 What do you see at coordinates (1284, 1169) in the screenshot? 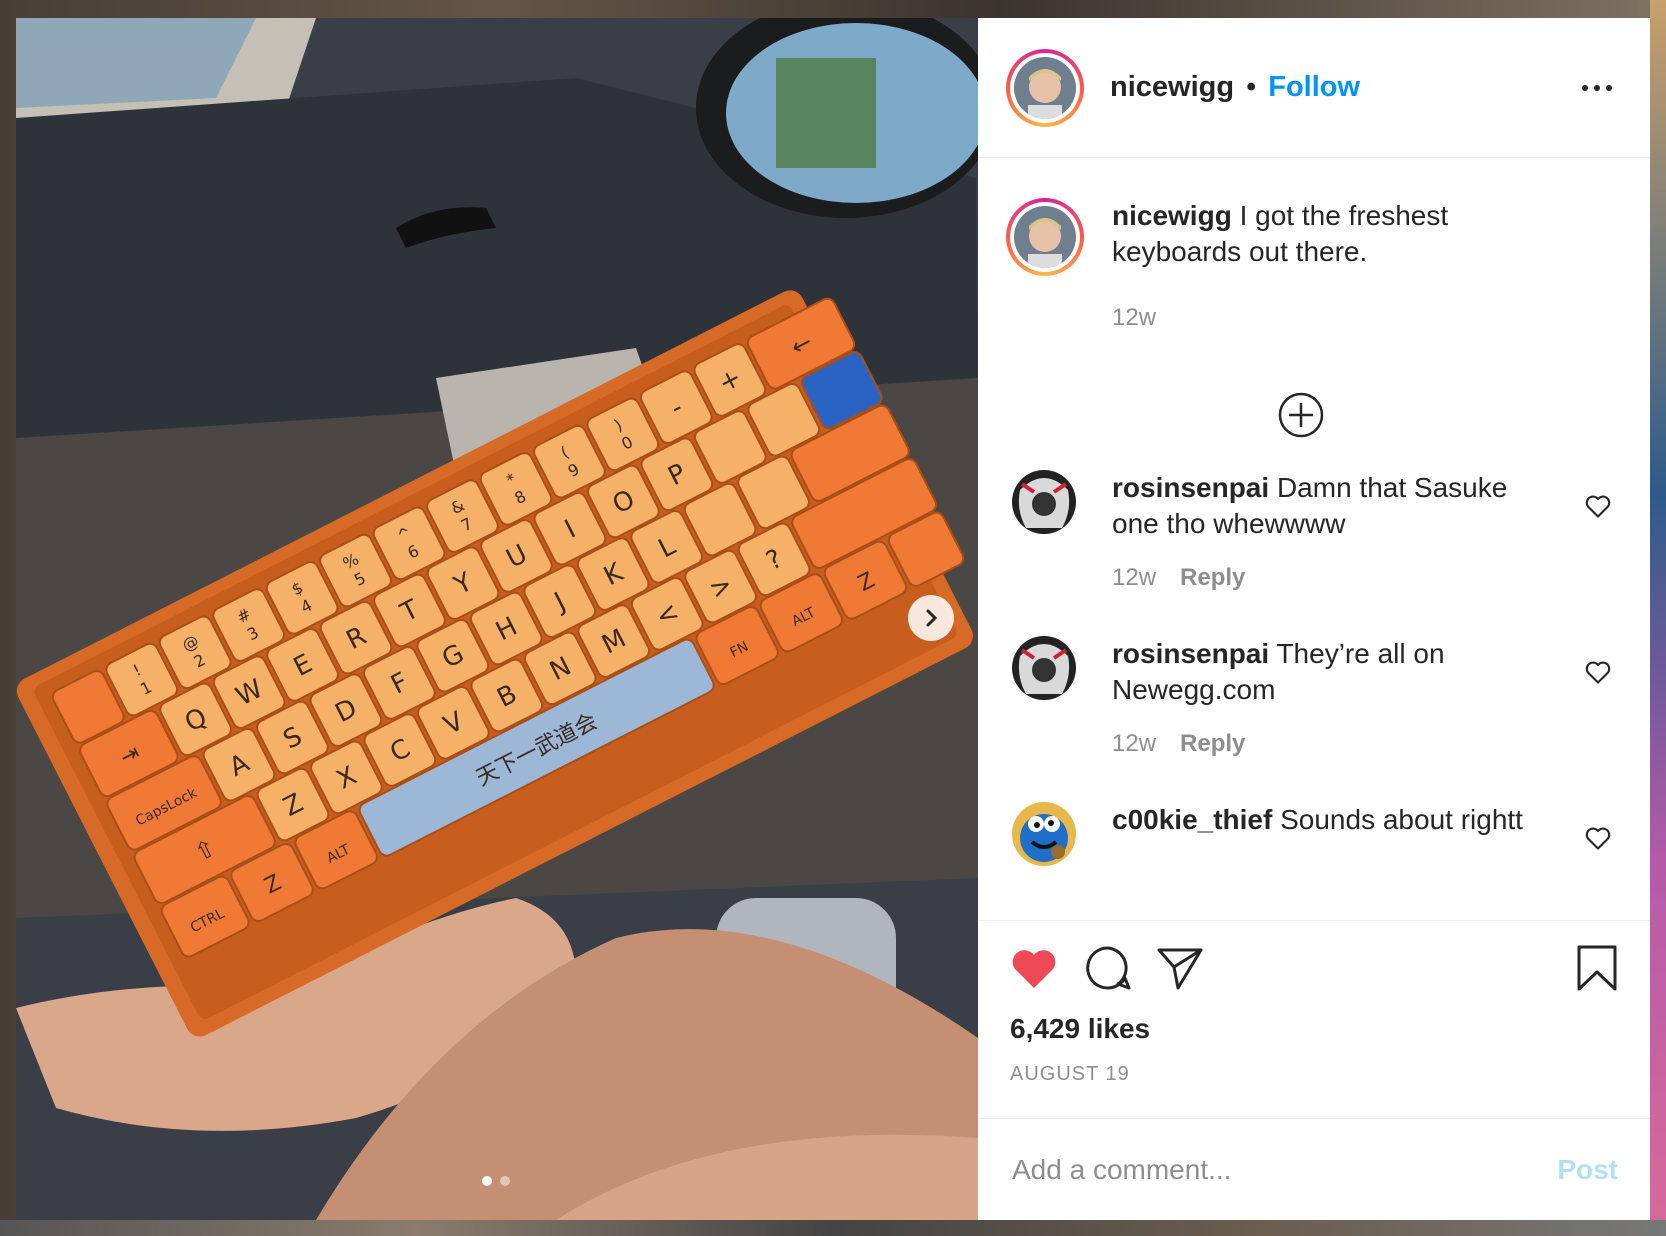
I see `comment-input` at bounding box center [1284, 1169].